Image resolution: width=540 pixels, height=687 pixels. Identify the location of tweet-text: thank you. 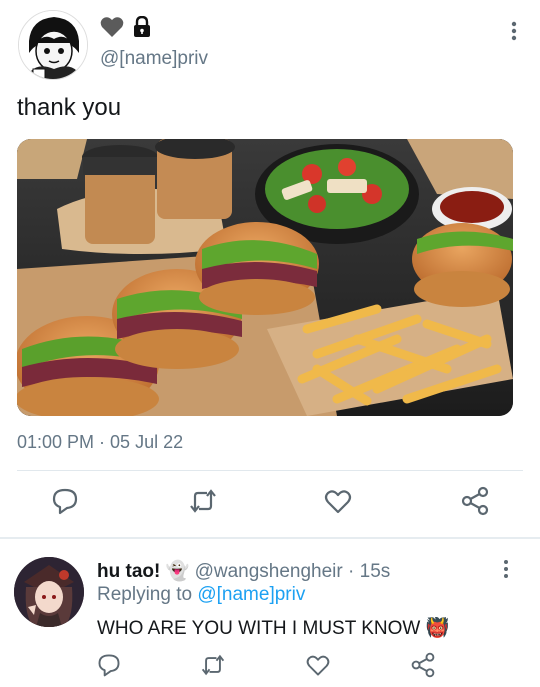
(69, 107).